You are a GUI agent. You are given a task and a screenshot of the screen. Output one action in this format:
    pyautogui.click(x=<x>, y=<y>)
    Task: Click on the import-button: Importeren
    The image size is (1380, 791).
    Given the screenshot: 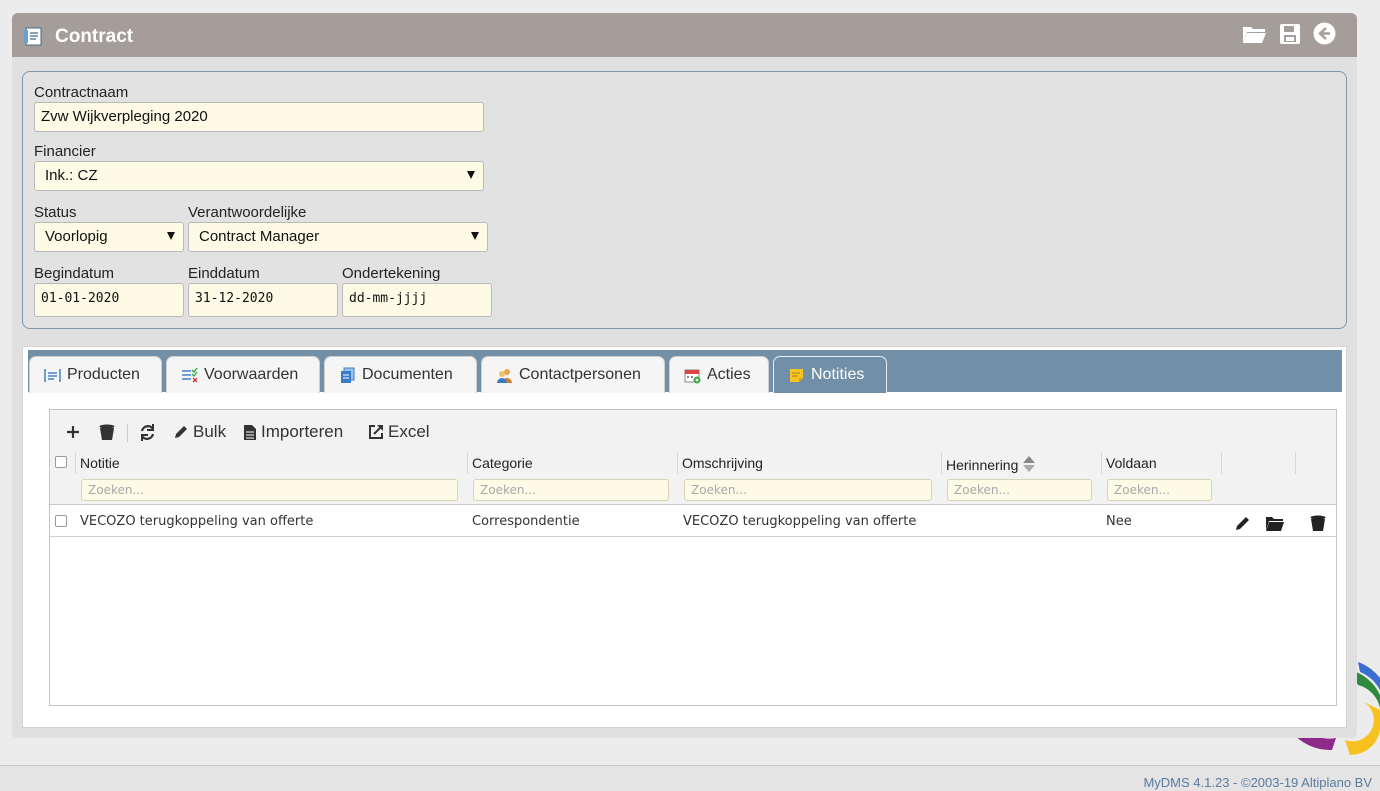 What is the action you would take?
    pyautogui.click(x=293, y=432)
    